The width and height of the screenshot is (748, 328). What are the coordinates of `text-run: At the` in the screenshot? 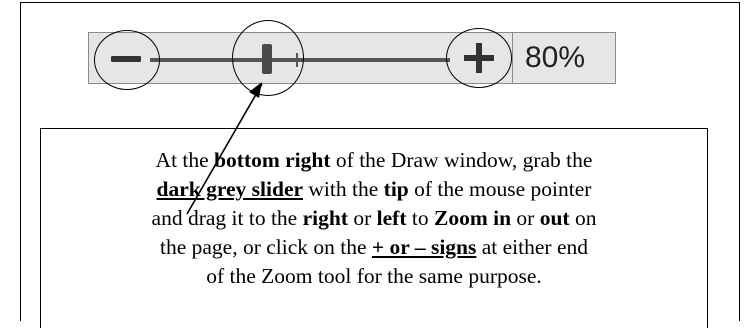 It's located at (185, 160).